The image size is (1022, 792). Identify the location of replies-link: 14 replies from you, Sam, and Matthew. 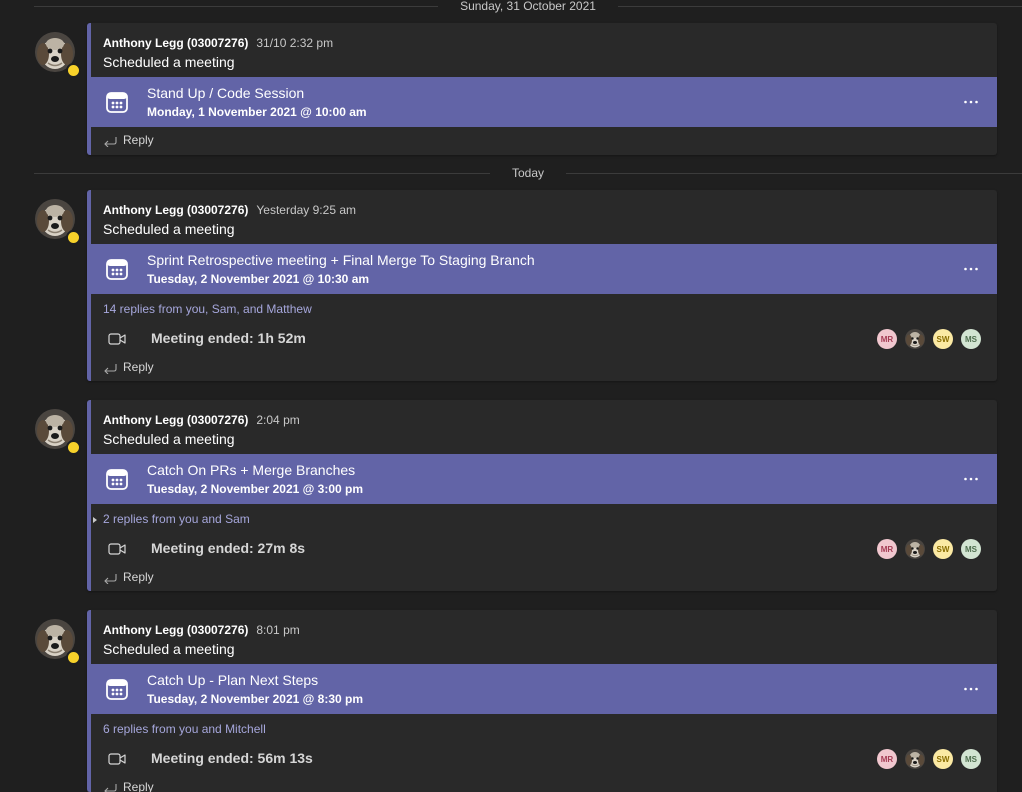
(207, 309).